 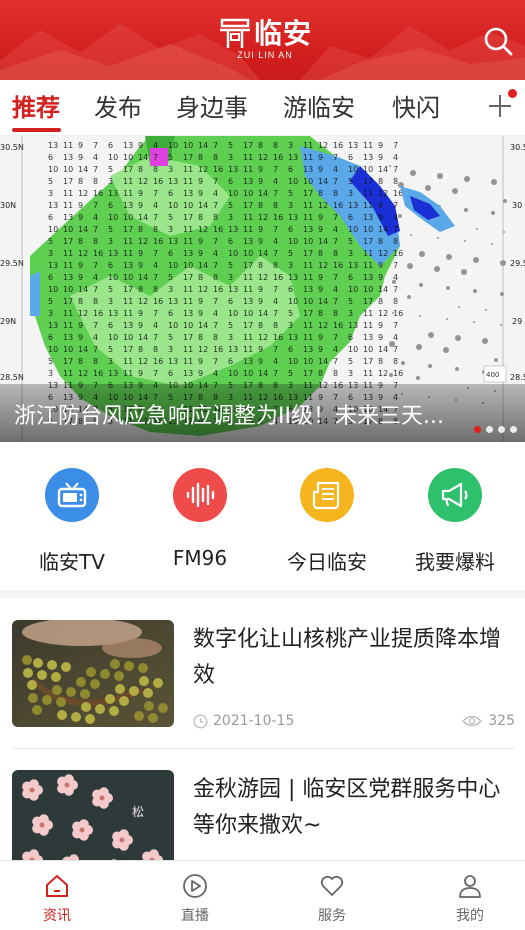 I want to click on nav-live: 直播, so click(x=195, y=899).